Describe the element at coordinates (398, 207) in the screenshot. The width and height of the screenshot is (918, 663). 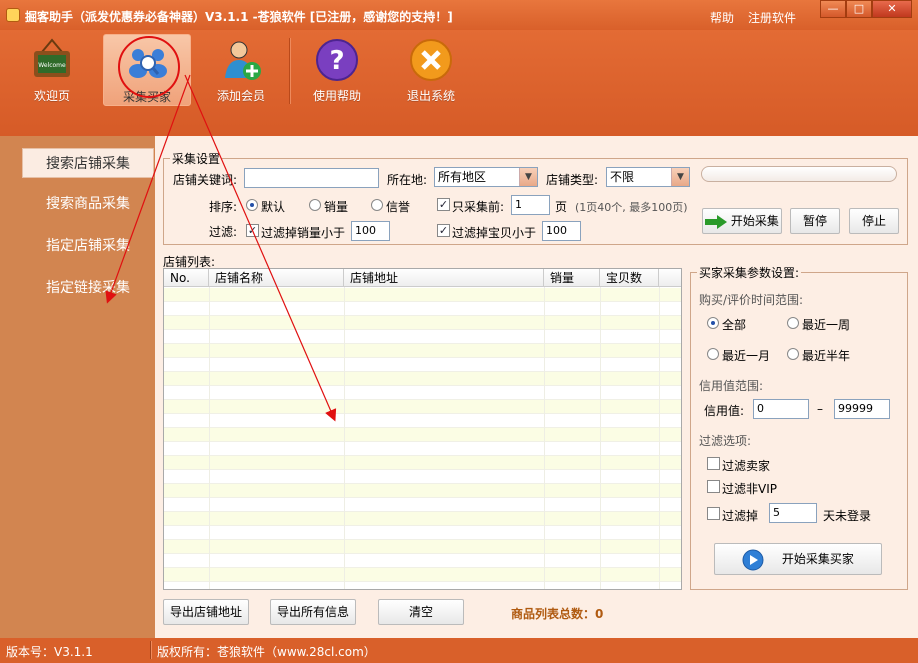
I see `sort-credit-label: 信誉` at that location.